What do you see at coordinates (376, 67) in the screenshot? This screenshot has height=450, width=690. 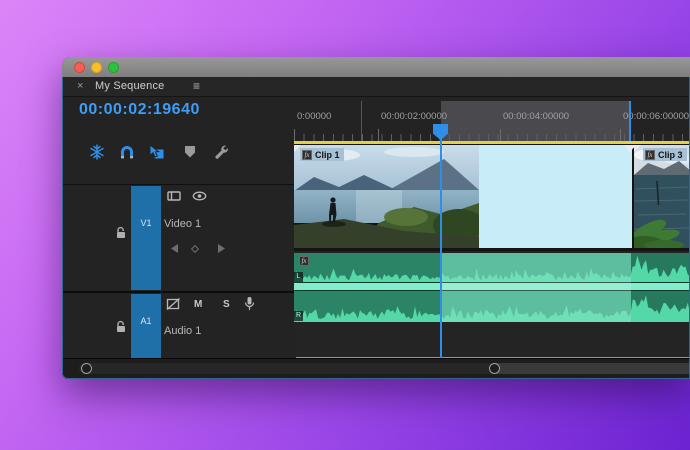 I see `window-titlebar` at bounding box center [376, 67].